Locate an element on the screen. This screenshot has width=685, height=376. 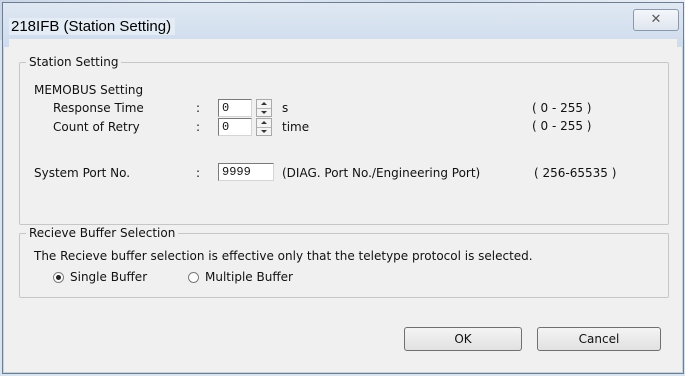
response-time-label: Response Time is located at coordinates (98, 108).